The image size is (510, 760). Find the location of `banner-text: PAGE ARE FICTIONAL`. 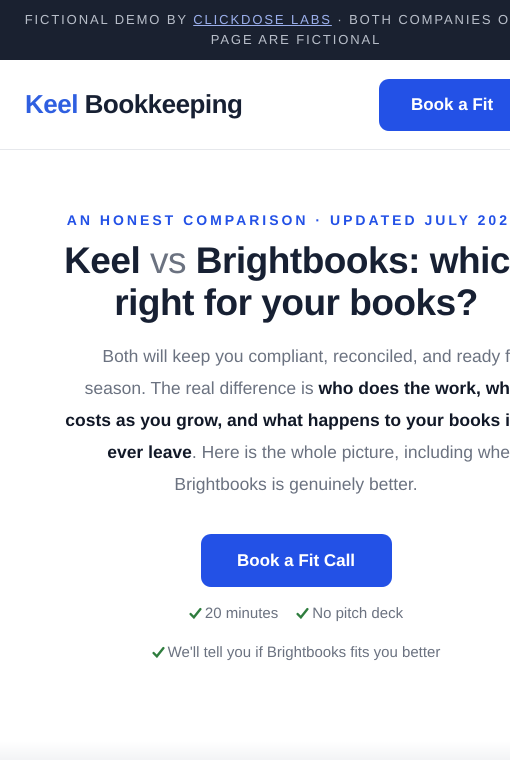

banner-text: PAGE ARE FICTIONAL is located at coordinates (296, 40).